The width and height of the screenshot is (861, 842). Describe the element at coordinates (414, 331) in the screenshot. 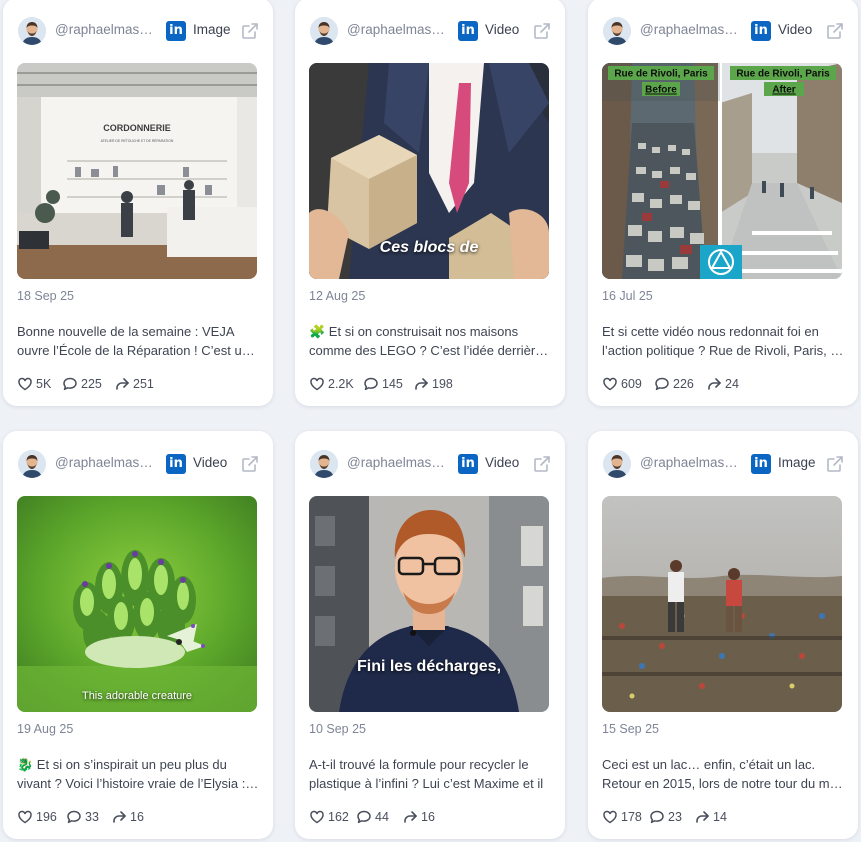

I see `post-text-line: 🧩 Et si on construisait nos maisons` at that location.